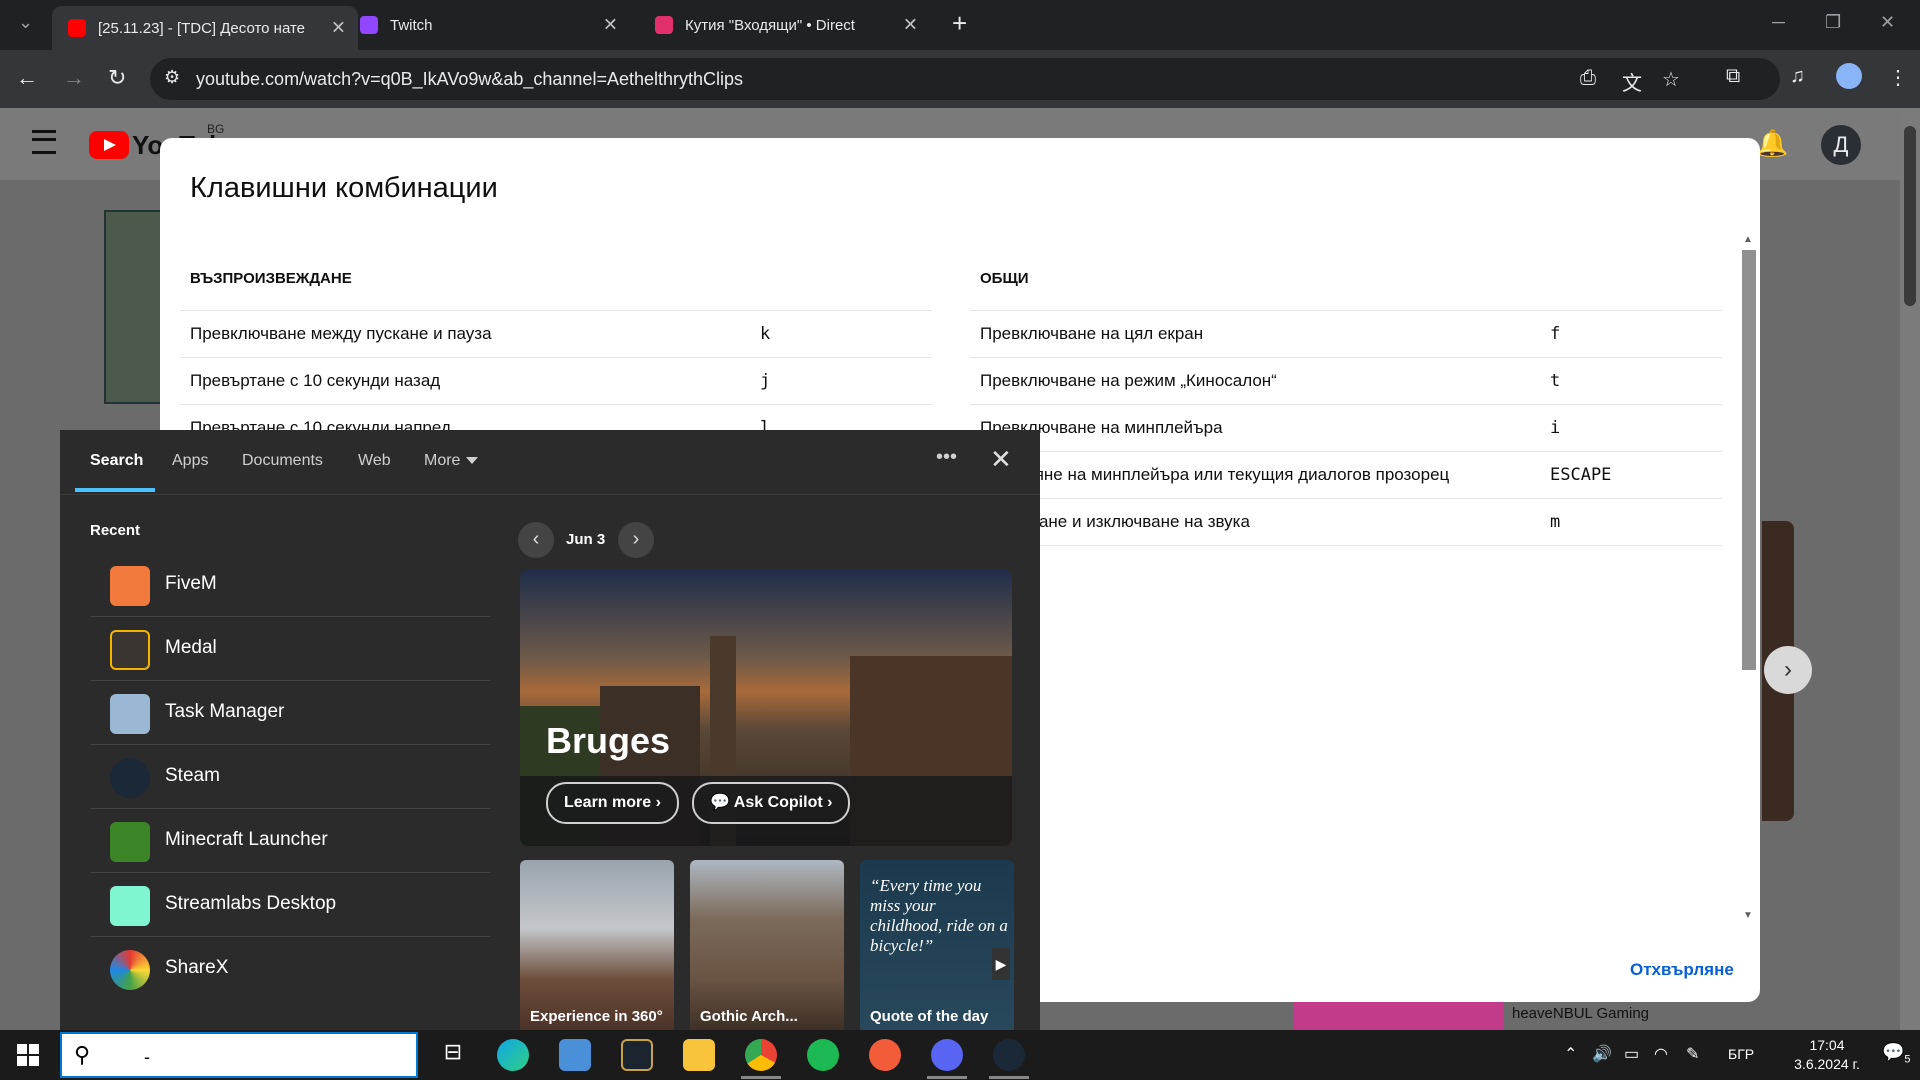 The height and width of the screenshot is (1080, 1920). Describe the element at coordinates (27, 78) in the screenshot. I see `back-icon: ←` at that location.